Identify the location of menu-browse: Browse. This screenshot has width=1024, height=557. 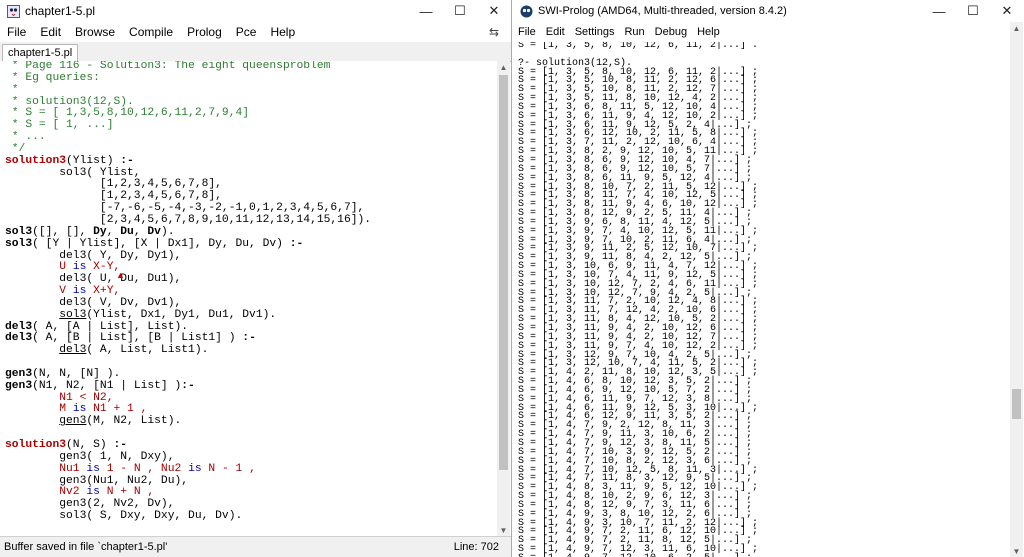
(95, 32).